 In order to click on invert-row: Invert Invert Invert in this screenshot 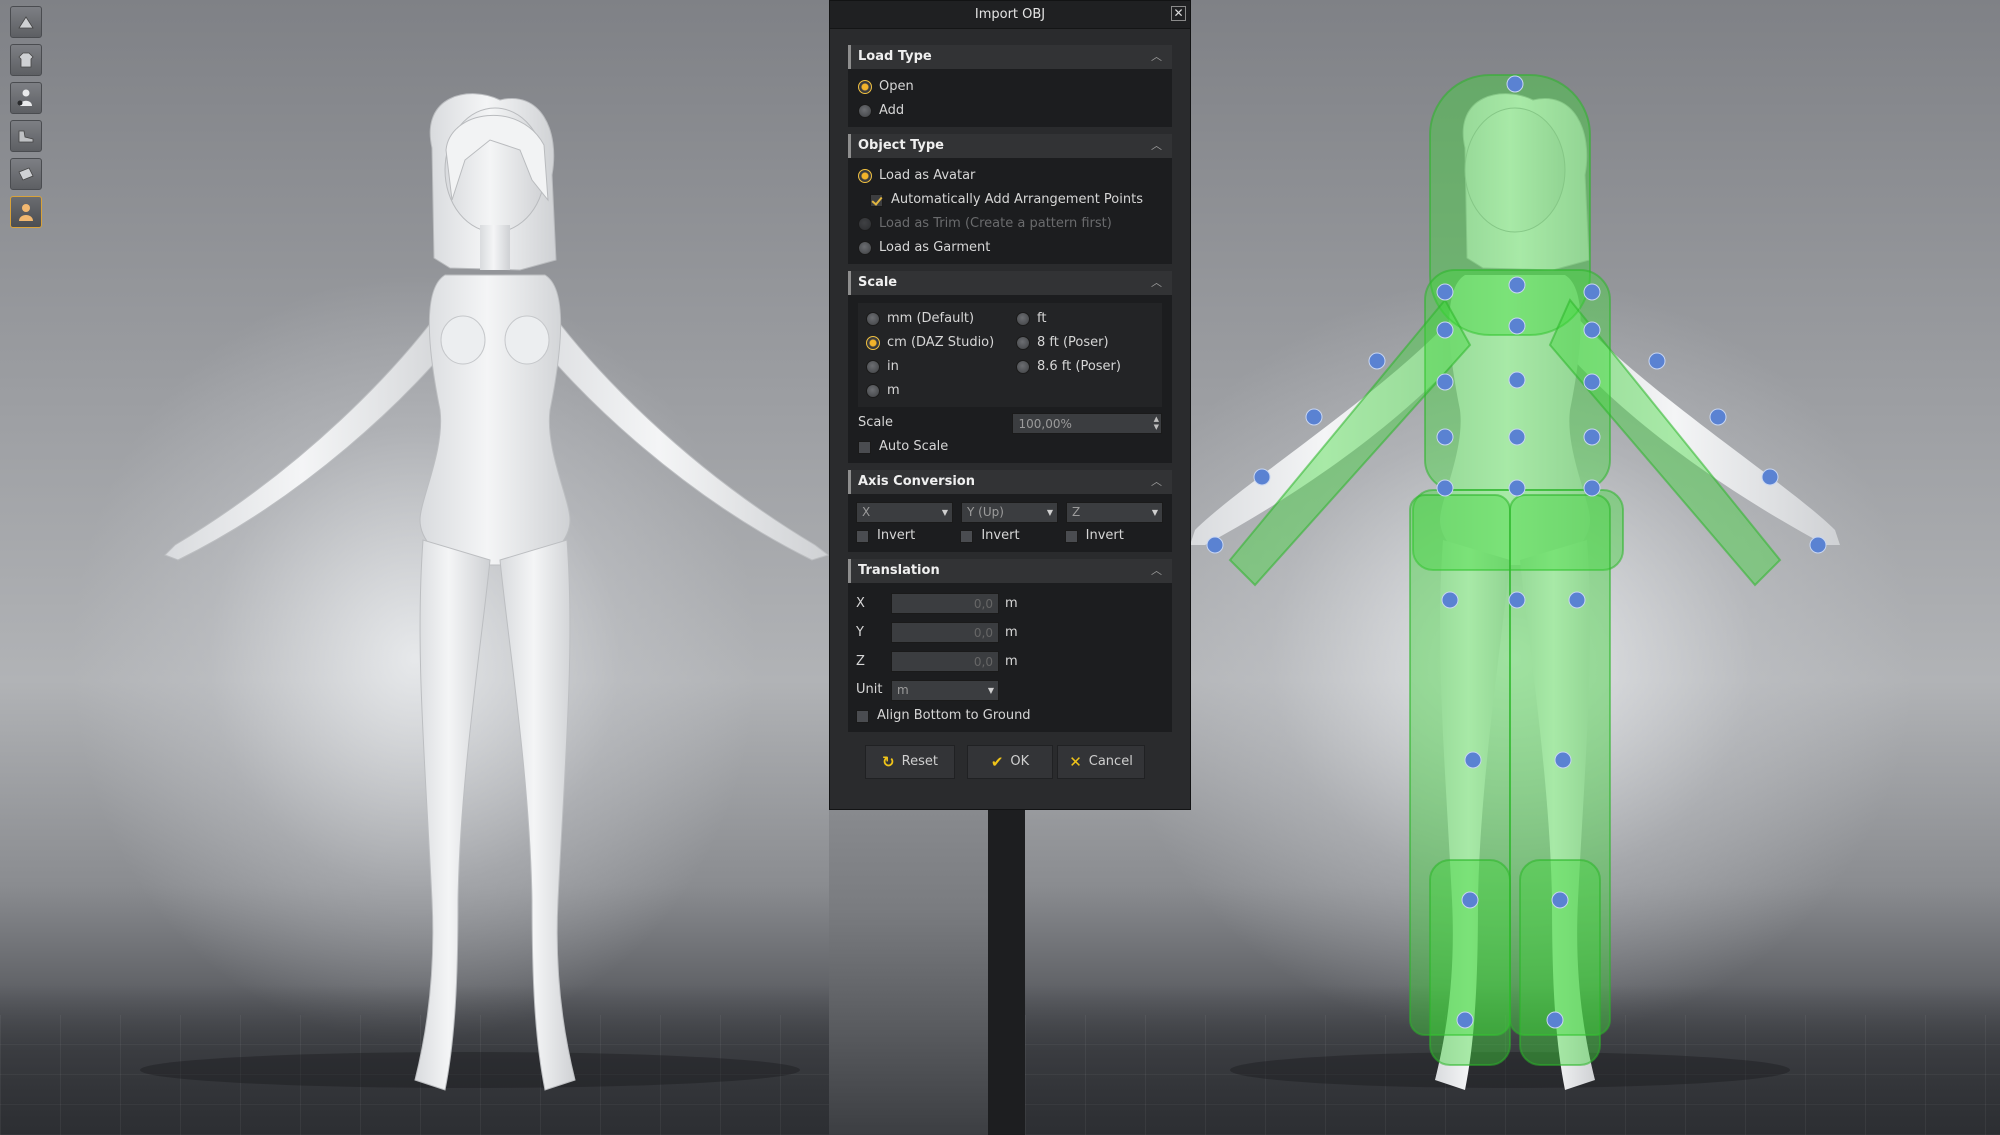, I will do `click(1010, 536)`.